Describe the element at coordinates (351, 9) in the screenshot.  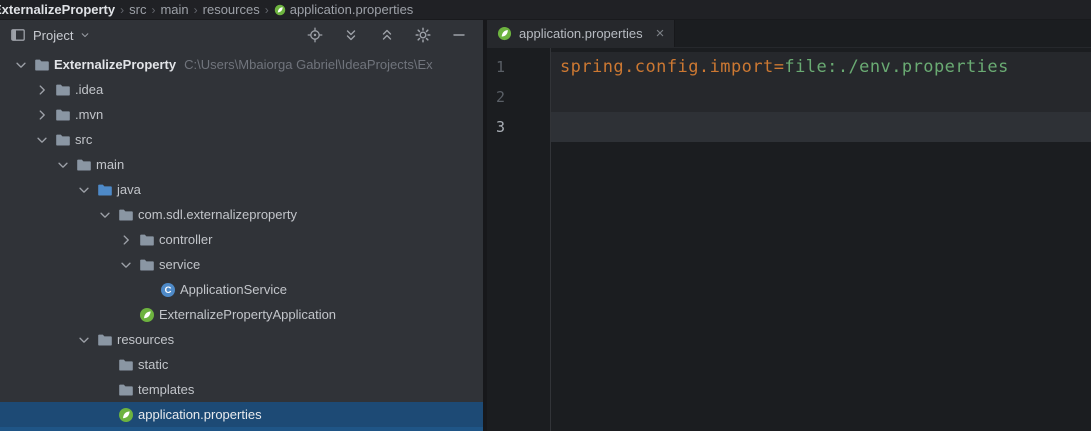
I see `breadcrumb-label: application.properties` at that location.